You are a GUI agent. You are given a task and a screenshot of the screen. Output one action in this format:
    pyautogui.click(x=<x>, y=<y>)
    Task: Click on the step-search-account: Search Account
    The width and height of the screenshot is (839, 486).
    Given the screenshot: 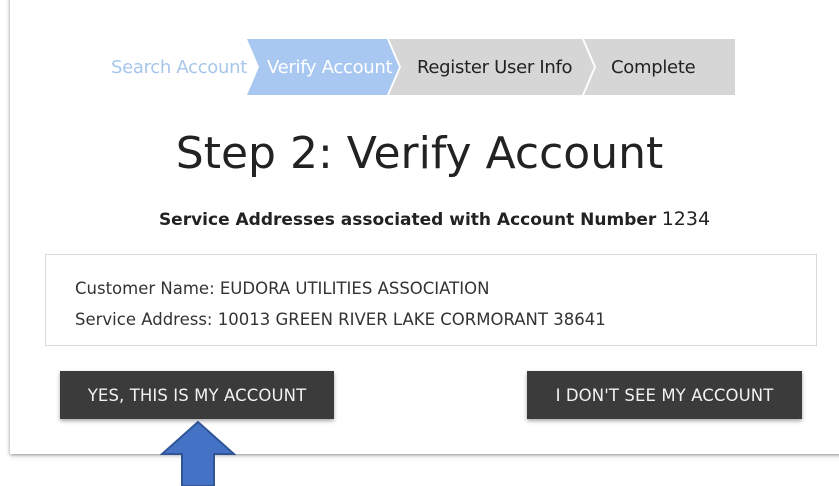 What is the action you would take?
    pyautogui.click(x=170, y=67)
    